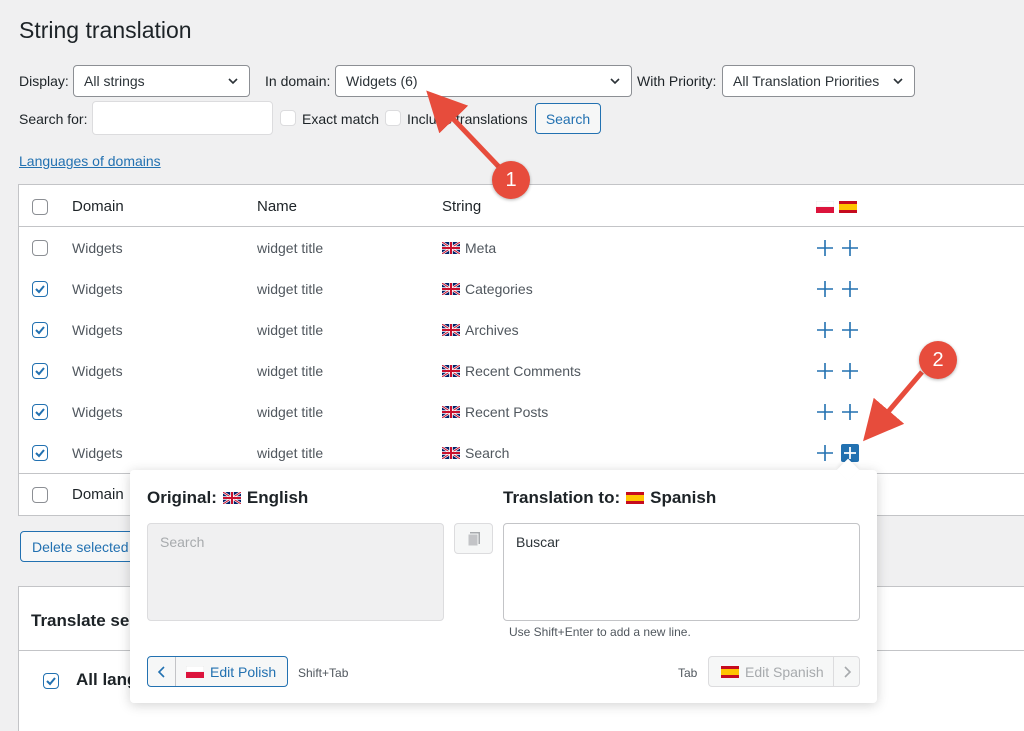 This screenshot has height=731, width=1024. What do you see at coordinates (511, 180) in the screenshot?
I see `annotation-badge-1: 1` at bounding box center [511, 180].